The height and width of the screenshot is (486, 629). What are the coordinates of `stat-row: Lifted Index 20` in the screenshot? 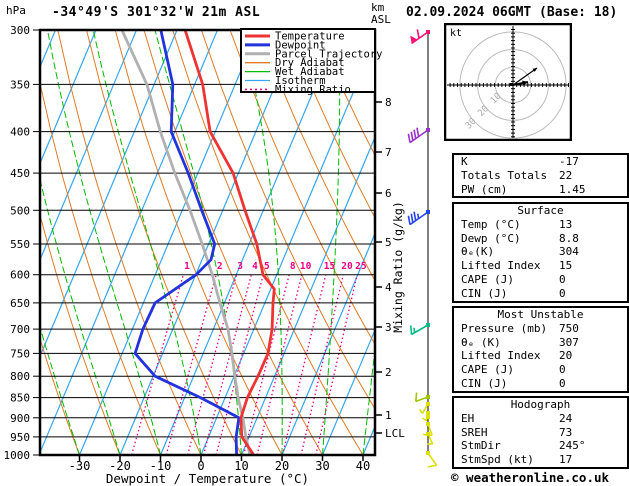 It's located at (540, 356).